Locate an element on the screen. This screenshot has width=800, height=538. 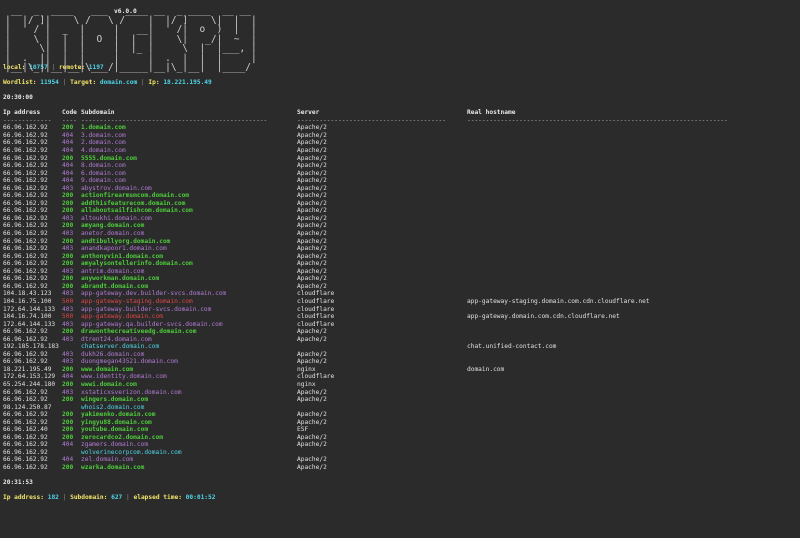
subdomain-cell: 5555.domain.com is located at coordinates (109, 158).